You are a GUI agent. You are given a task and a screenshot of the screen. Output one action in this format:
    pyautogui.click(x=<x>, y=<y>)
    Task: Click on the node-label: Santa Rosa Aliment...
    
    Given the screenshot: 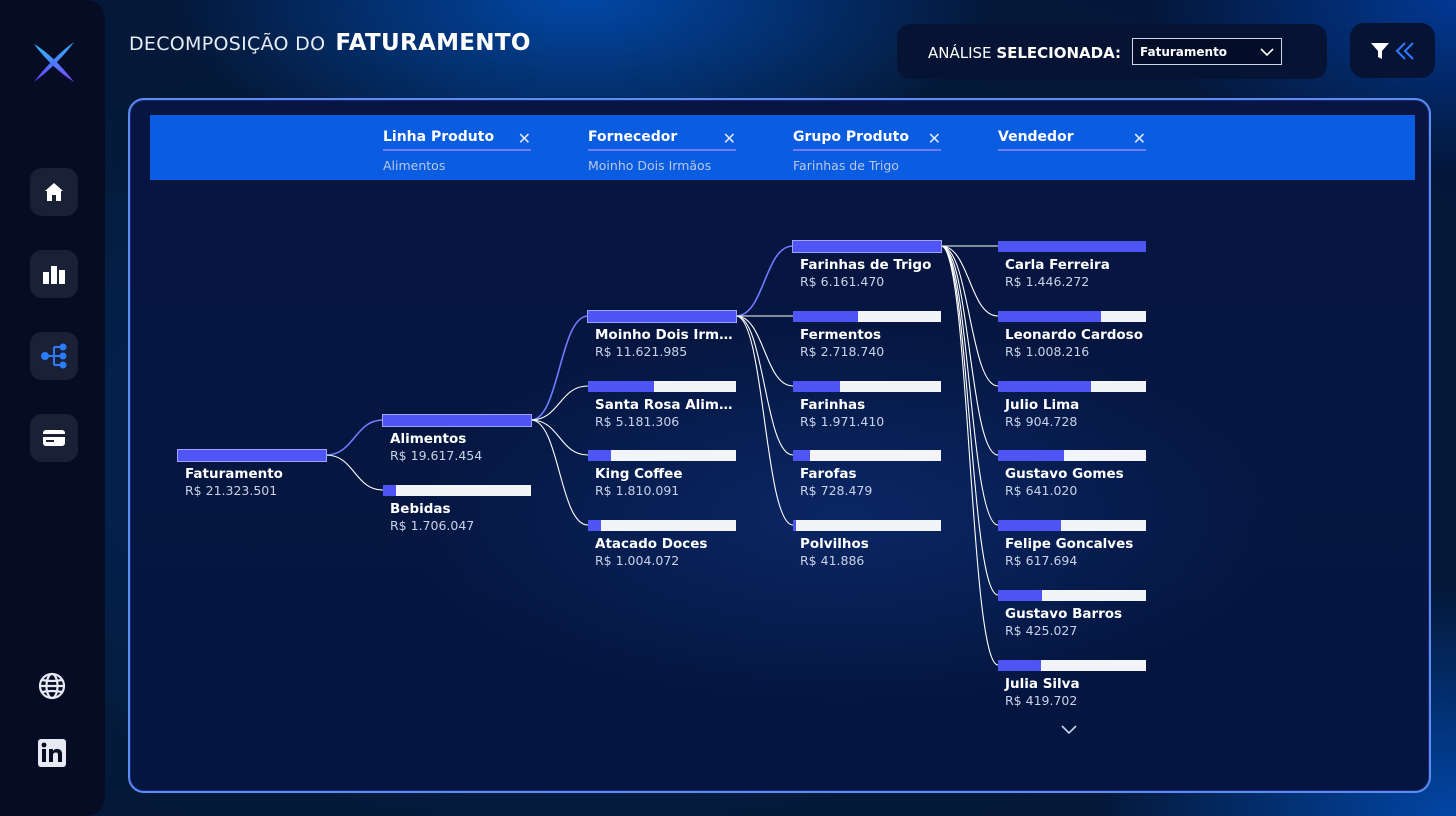 What is the action you would take?
    pyautogui.click(x=665, y=405)
    